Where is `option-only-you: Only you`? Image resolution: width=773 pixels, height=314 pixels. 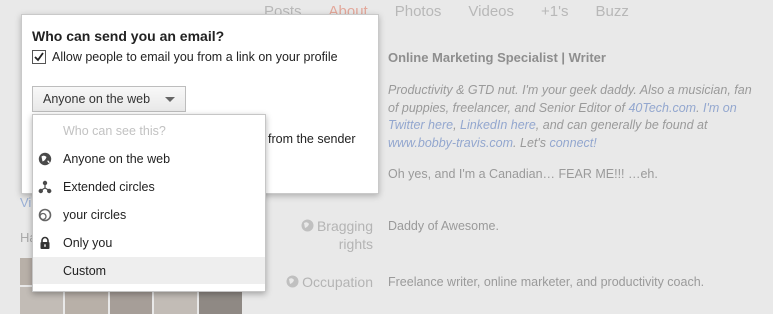 option-only-you: Only you is located at coordinates (149, 242).